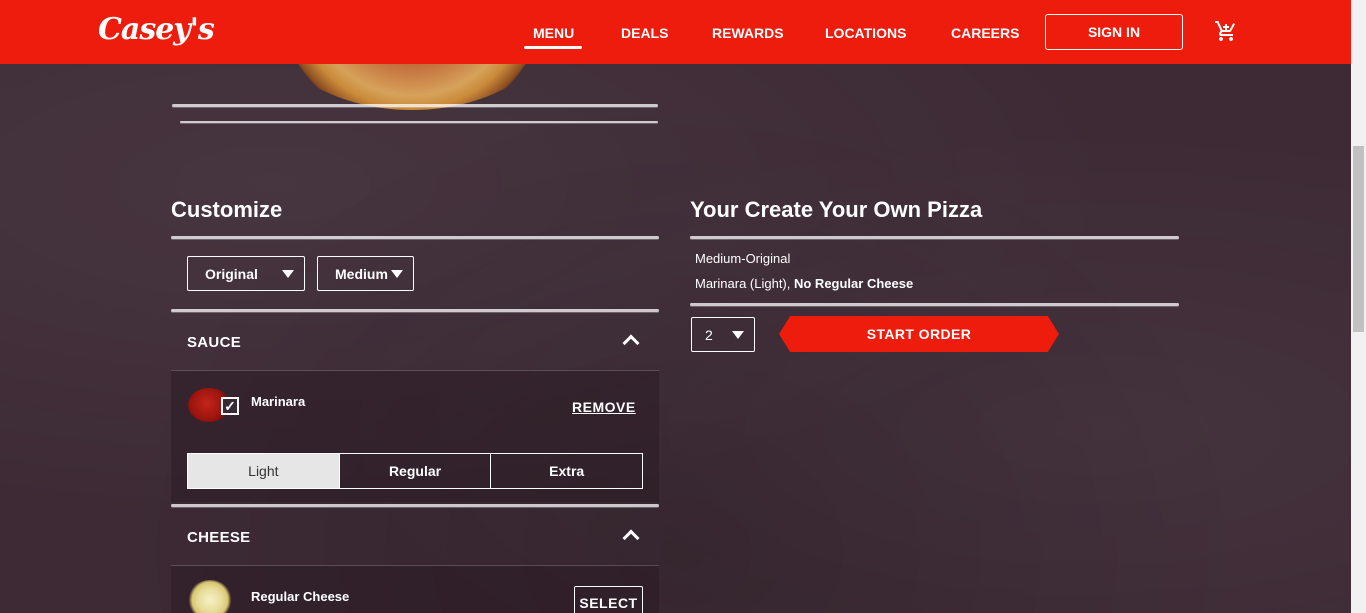  What do you see at coordinates (231, 273) in the screenshot?
I see `crust-value: Original` at bounding box center [231, 273].